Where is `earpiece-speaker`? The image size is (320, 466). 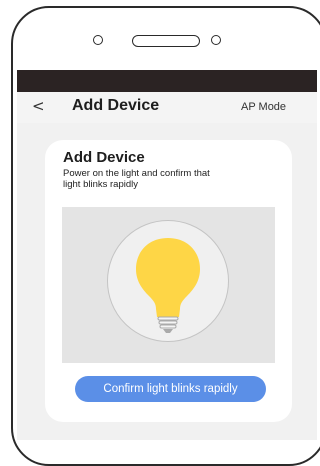 earpiece-speaker is located at coordinates (166, 41).